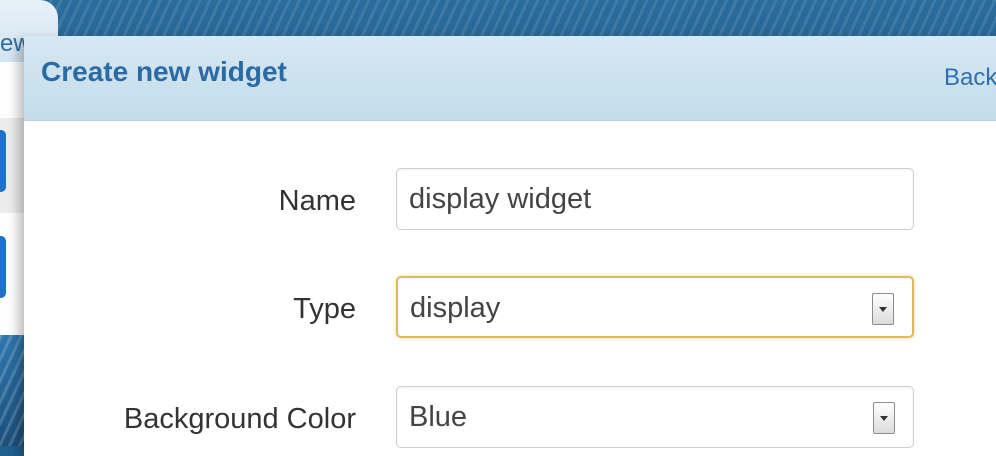 Image resolution: width=996 pixels, height=456 pixels. I want to click on background-color-select: Blue, so click(655, 417).